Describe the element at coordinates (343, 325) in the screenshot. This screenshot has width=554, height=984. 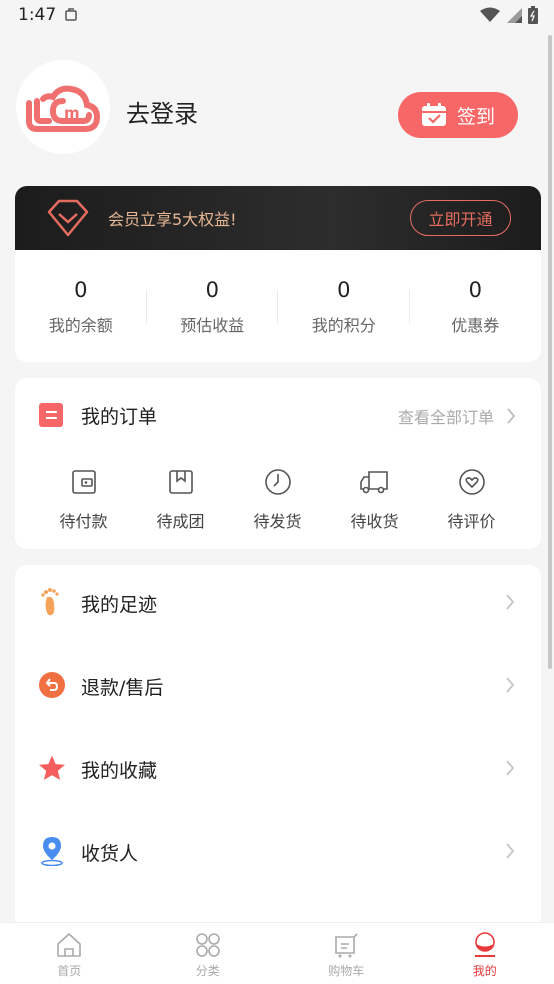
I see `stat-label: 我的积分` at that location.